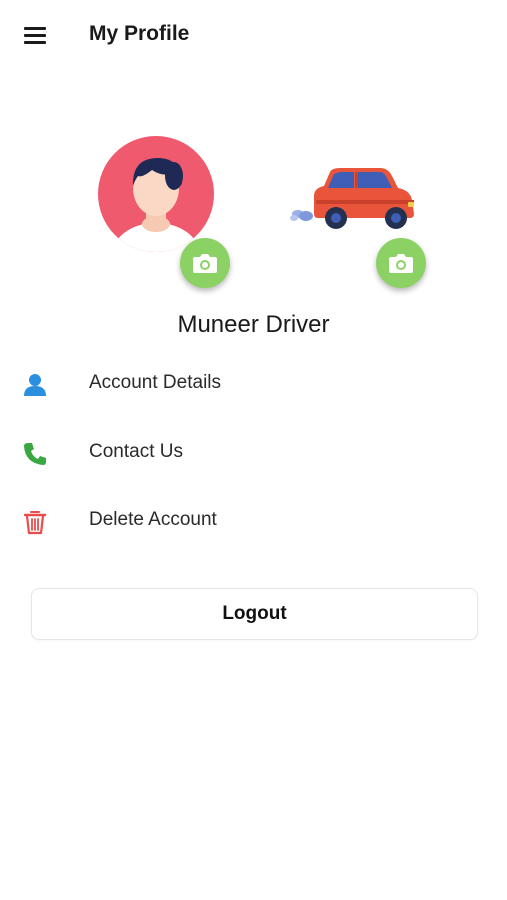 Image resolution: width=507 pixels, height=900 pixels. Describe the element at coordinates (35, 35) in the screenshot. I see `hamburger-menu-icon` at that location.